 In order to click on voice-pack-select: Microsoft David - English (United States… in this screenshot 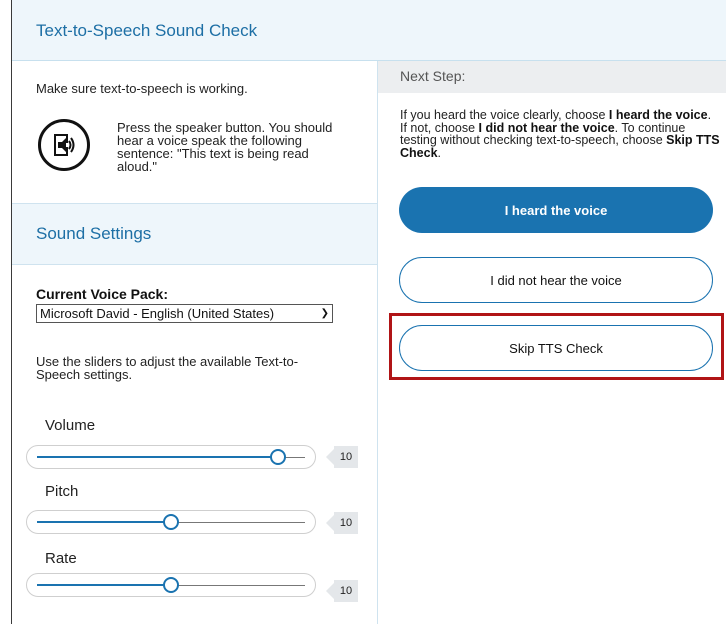, I will do `click(184, 313)`.